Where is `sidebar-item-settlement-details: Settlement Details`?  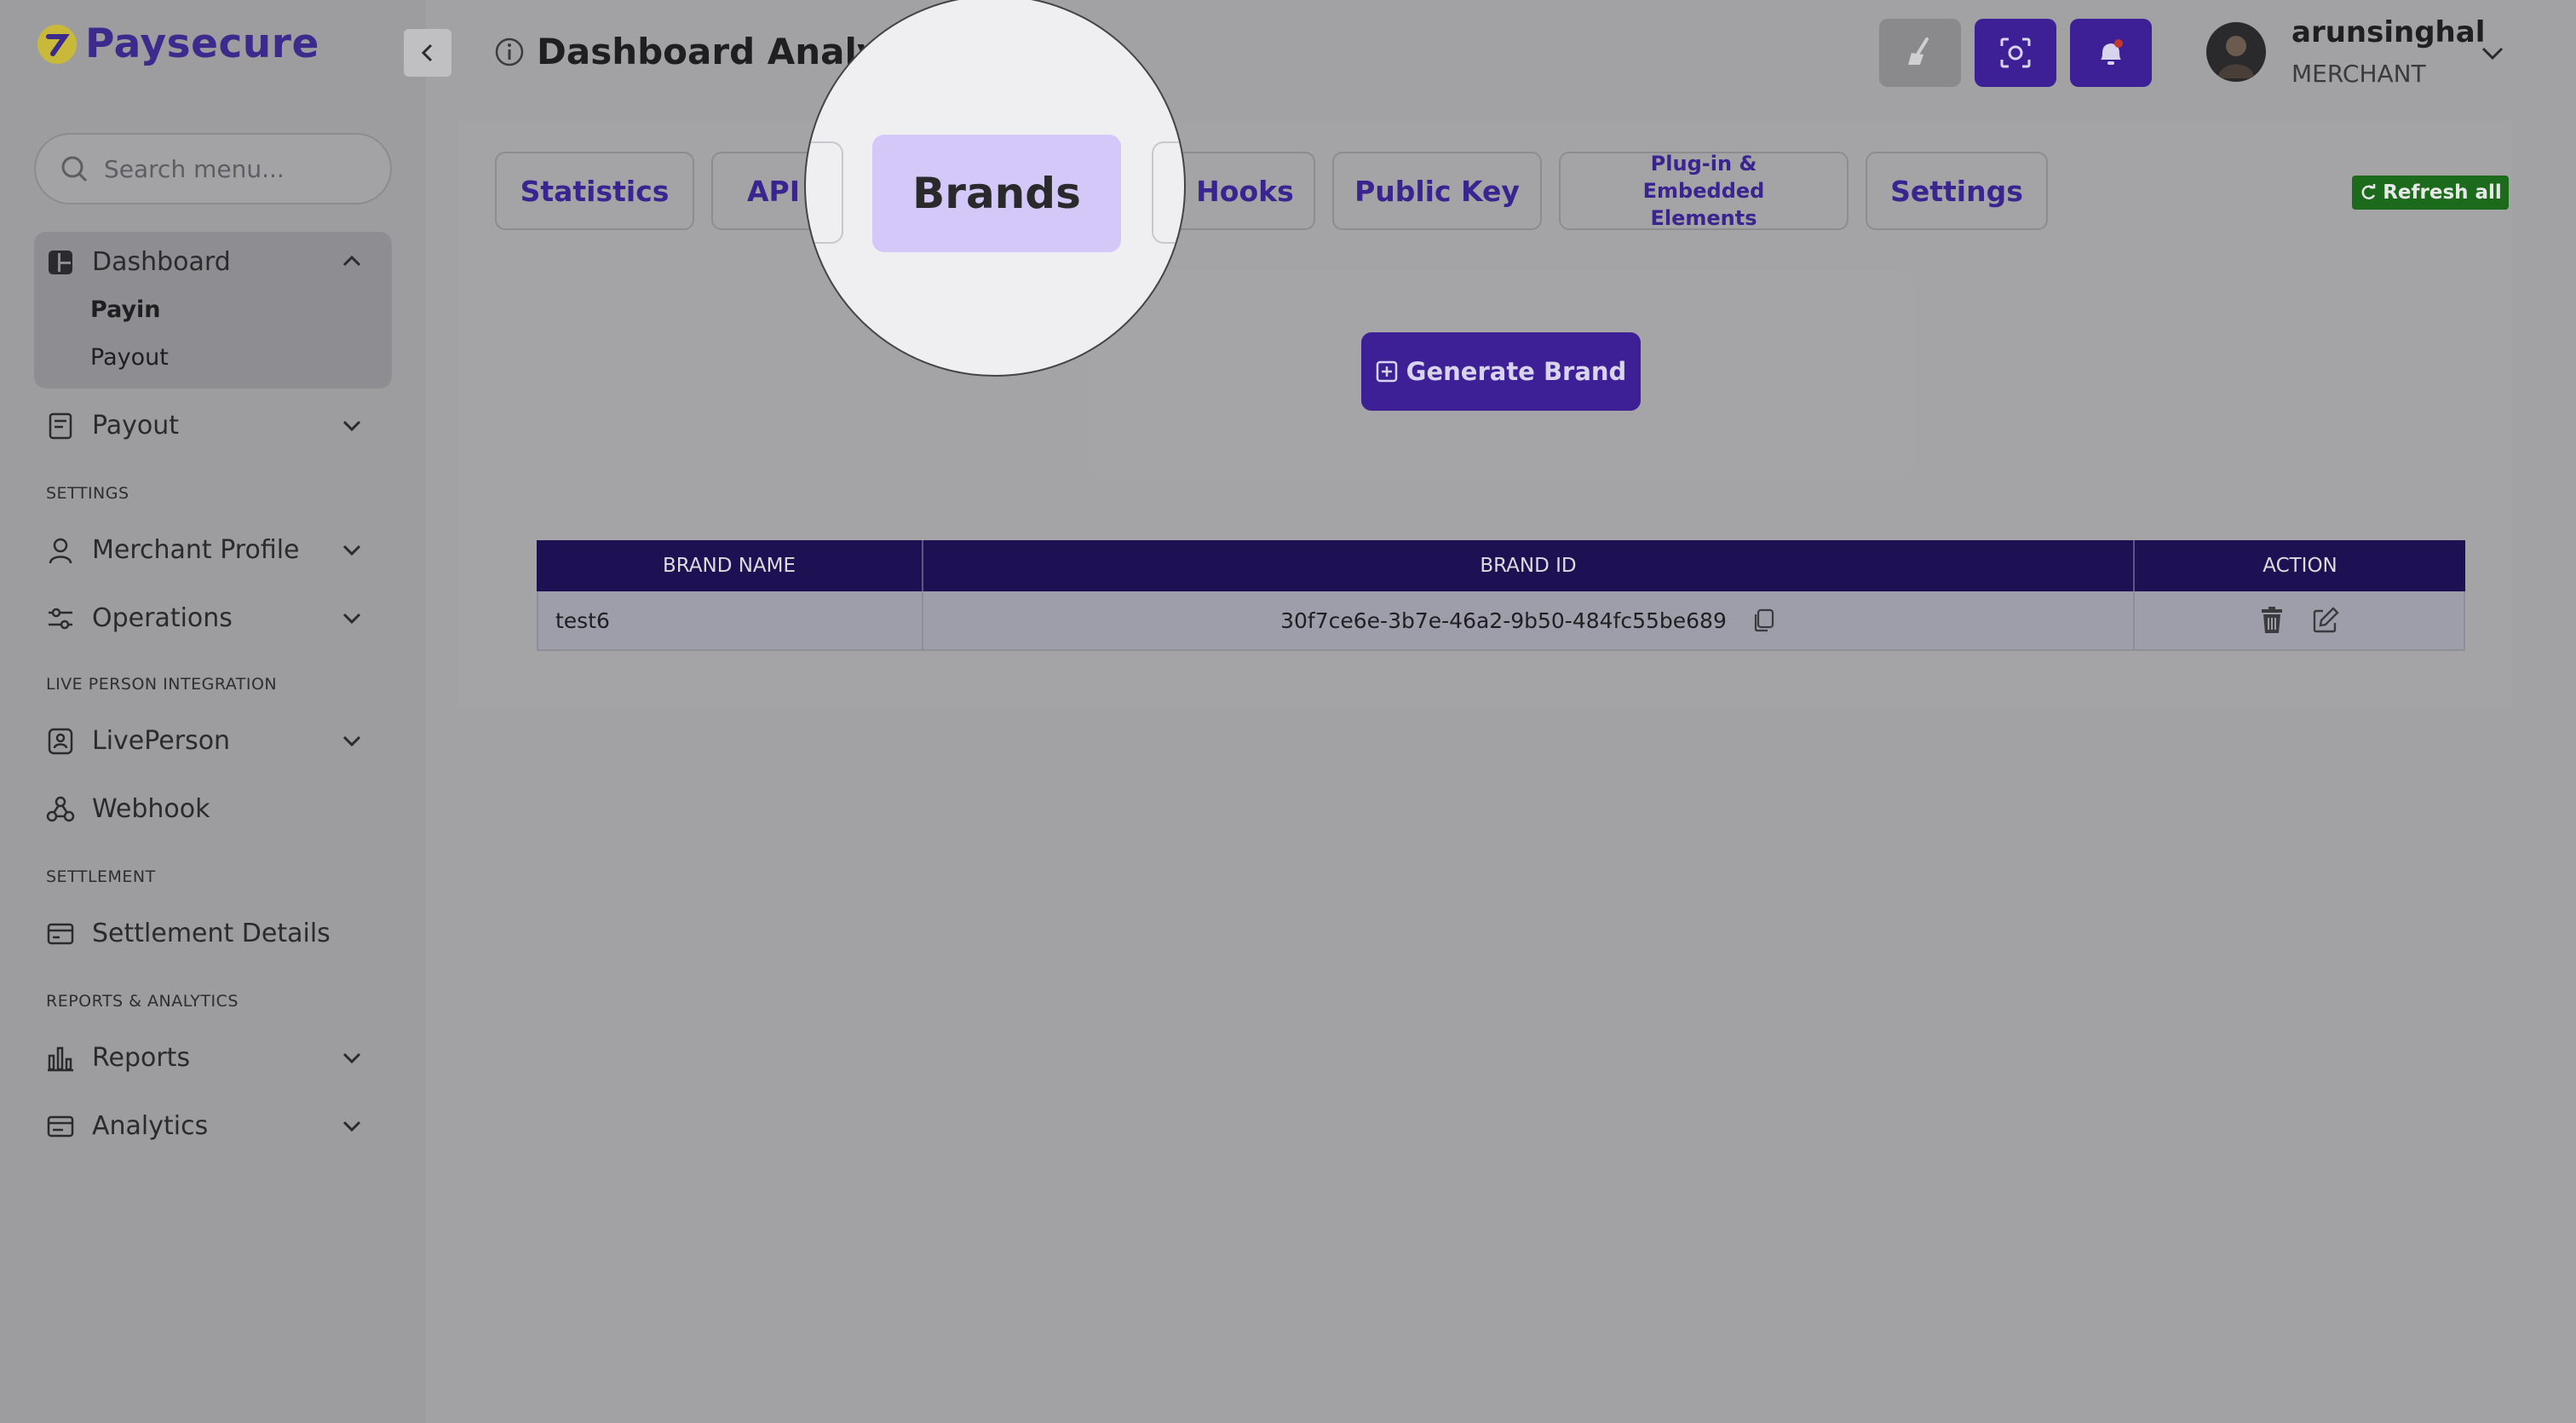
sidebar-item-settlement-details: Settlement Details is located at coordinates (188, 934).